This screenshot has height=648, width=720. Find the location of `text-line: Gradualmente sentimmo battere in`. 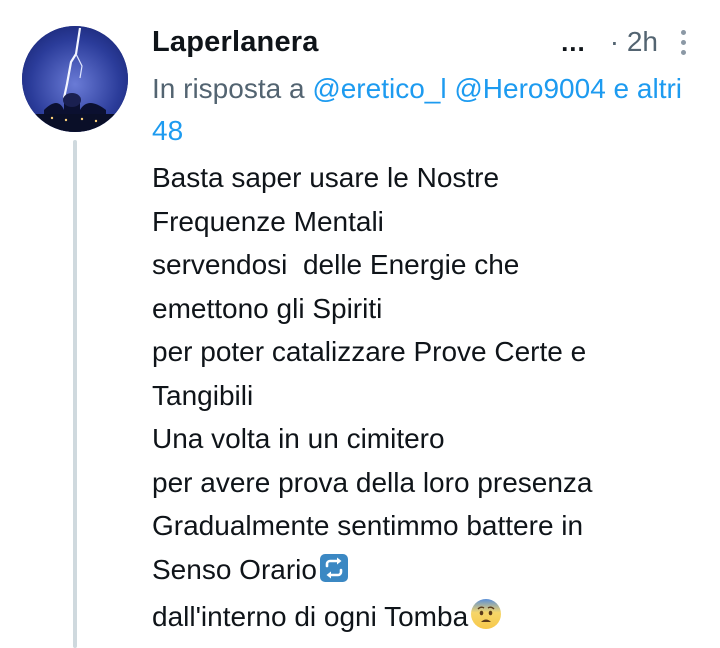

text-line: Gradualmente sentimmo battere in is located at coordinates (368, 525).